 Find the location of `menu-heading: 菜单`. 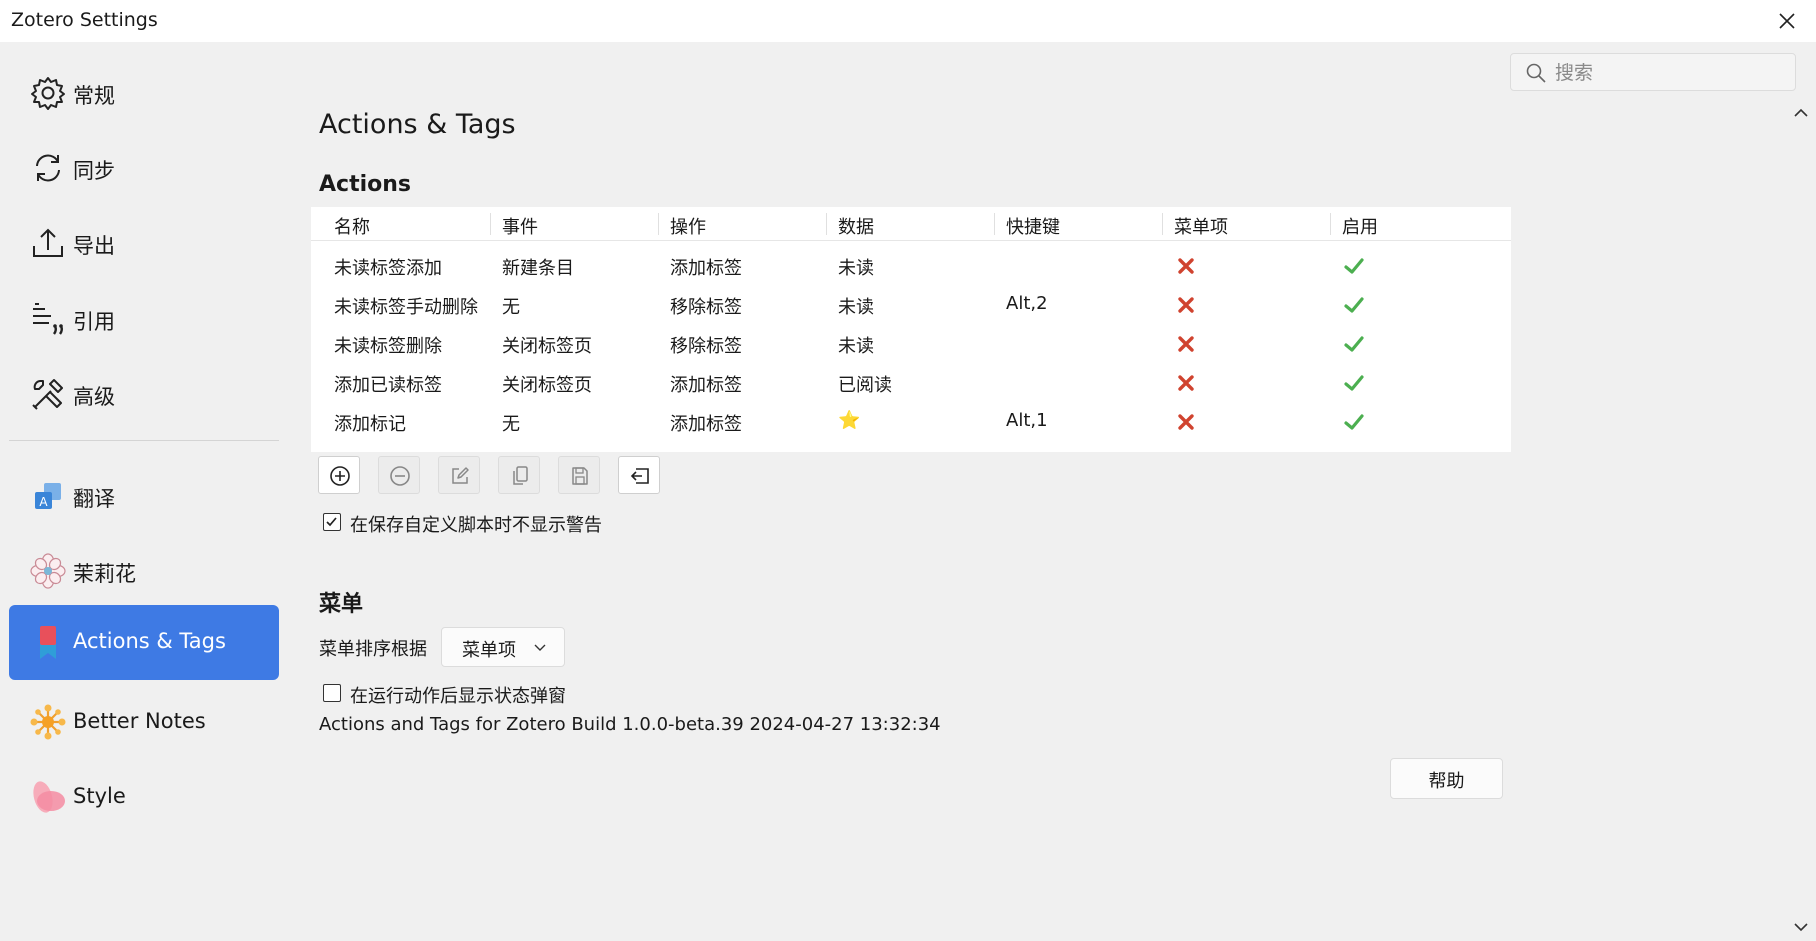

menu-heading: 菜单 is located at coordinates (341, 604).